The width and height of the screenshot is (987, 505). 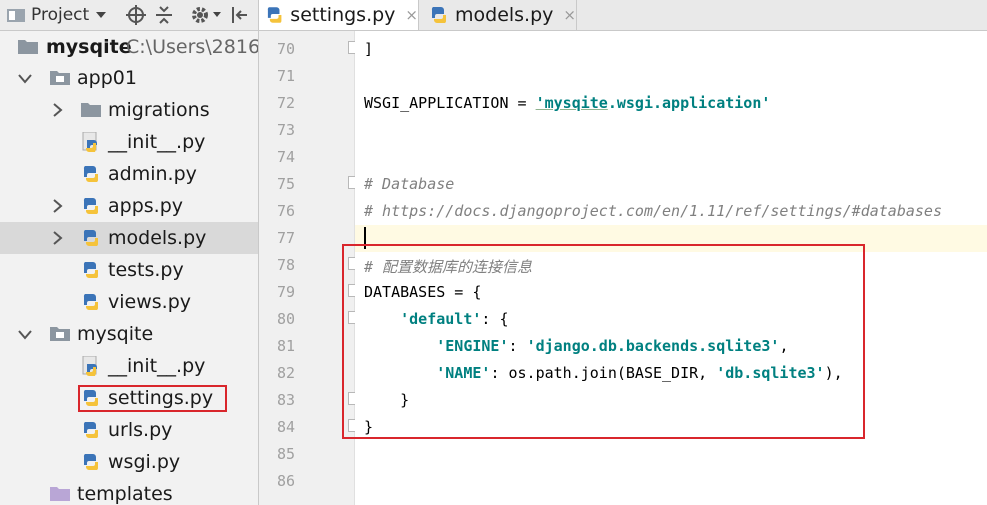 I want to click on tree-item-label: templates, so click(x=125, y=494).